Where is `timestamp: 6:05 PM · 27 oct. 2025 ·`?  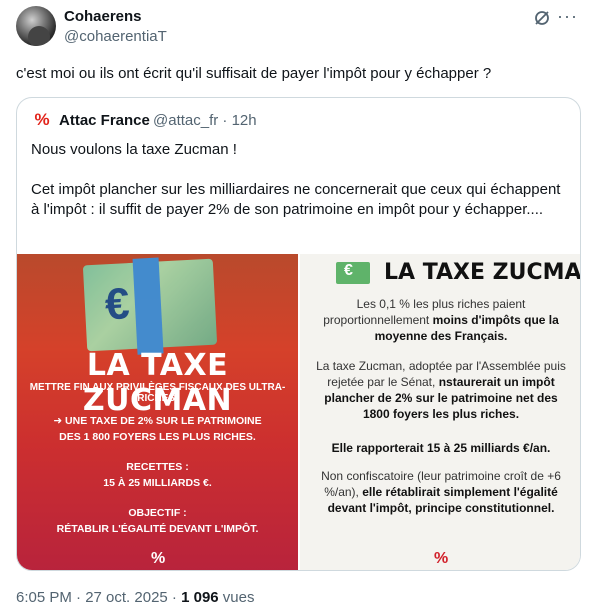 timestamp: 6:05 PM · 27 oct. 2025 · is located at coordinates (98, 597).